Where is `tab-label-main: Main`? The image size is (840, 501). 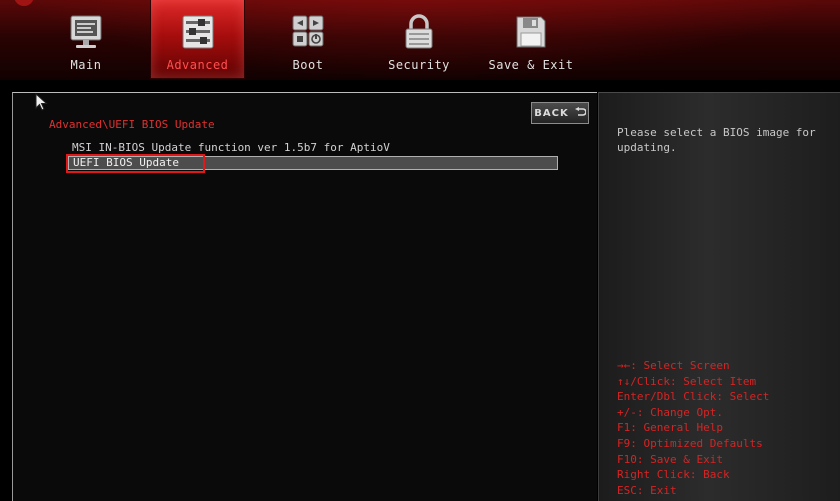 tab-label-main: Main is located at coordinates (86, 65).